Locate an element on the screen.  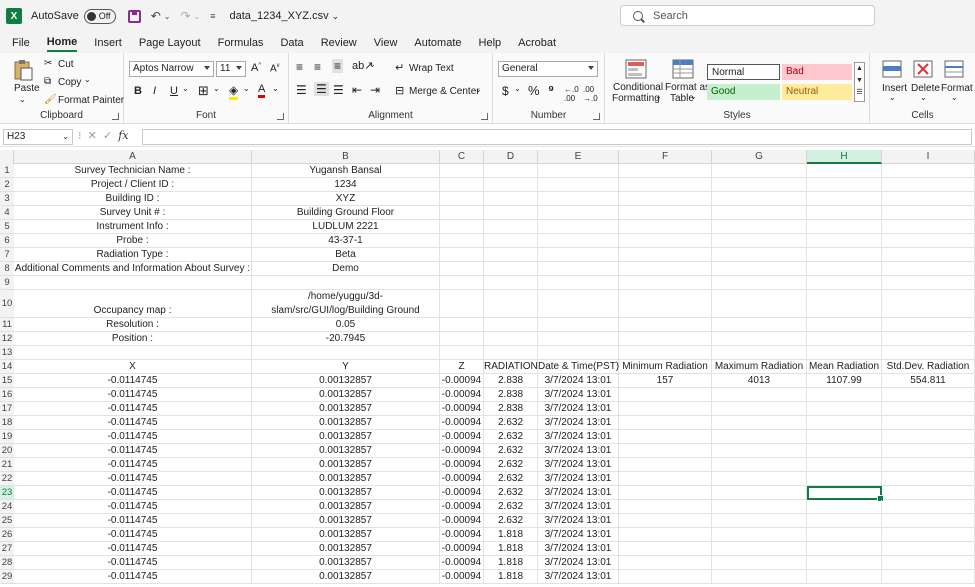
copy-dropdown-icon: ⌄ is located at coordinates (87, 79).